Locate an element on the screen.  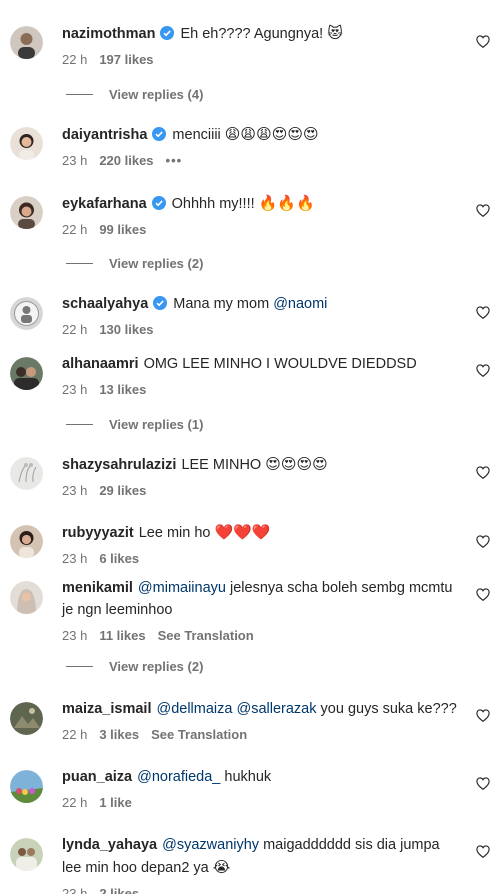
likes-count: 13 likes is located at coordinates (122, 389).